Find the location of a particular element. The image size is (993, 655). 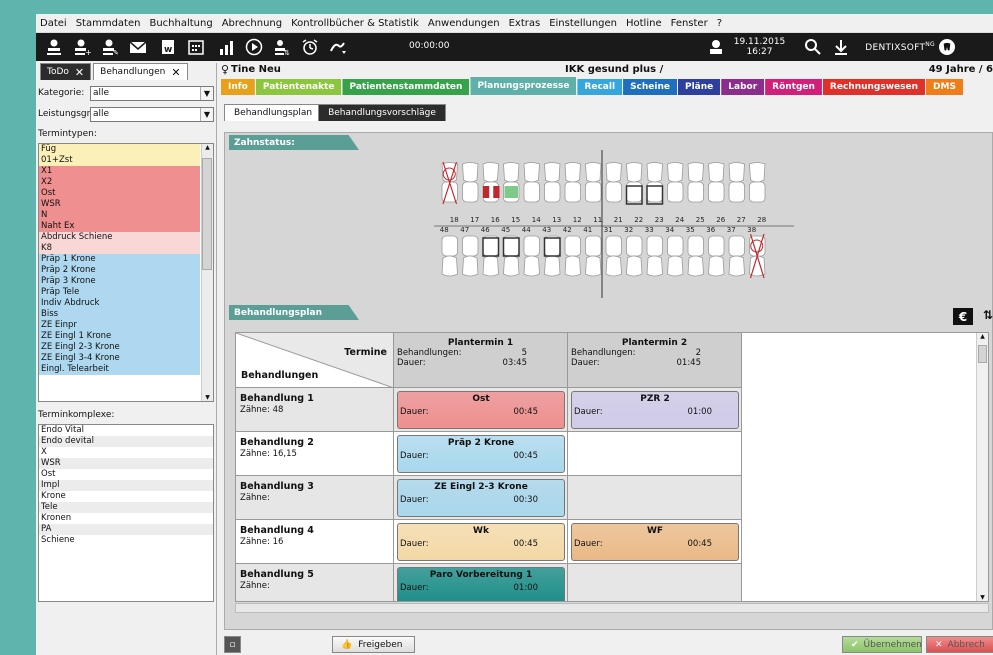

behandlung-row-header: Behandlung 2 Zähne: 16,15 is located at coordinates (315, 454).